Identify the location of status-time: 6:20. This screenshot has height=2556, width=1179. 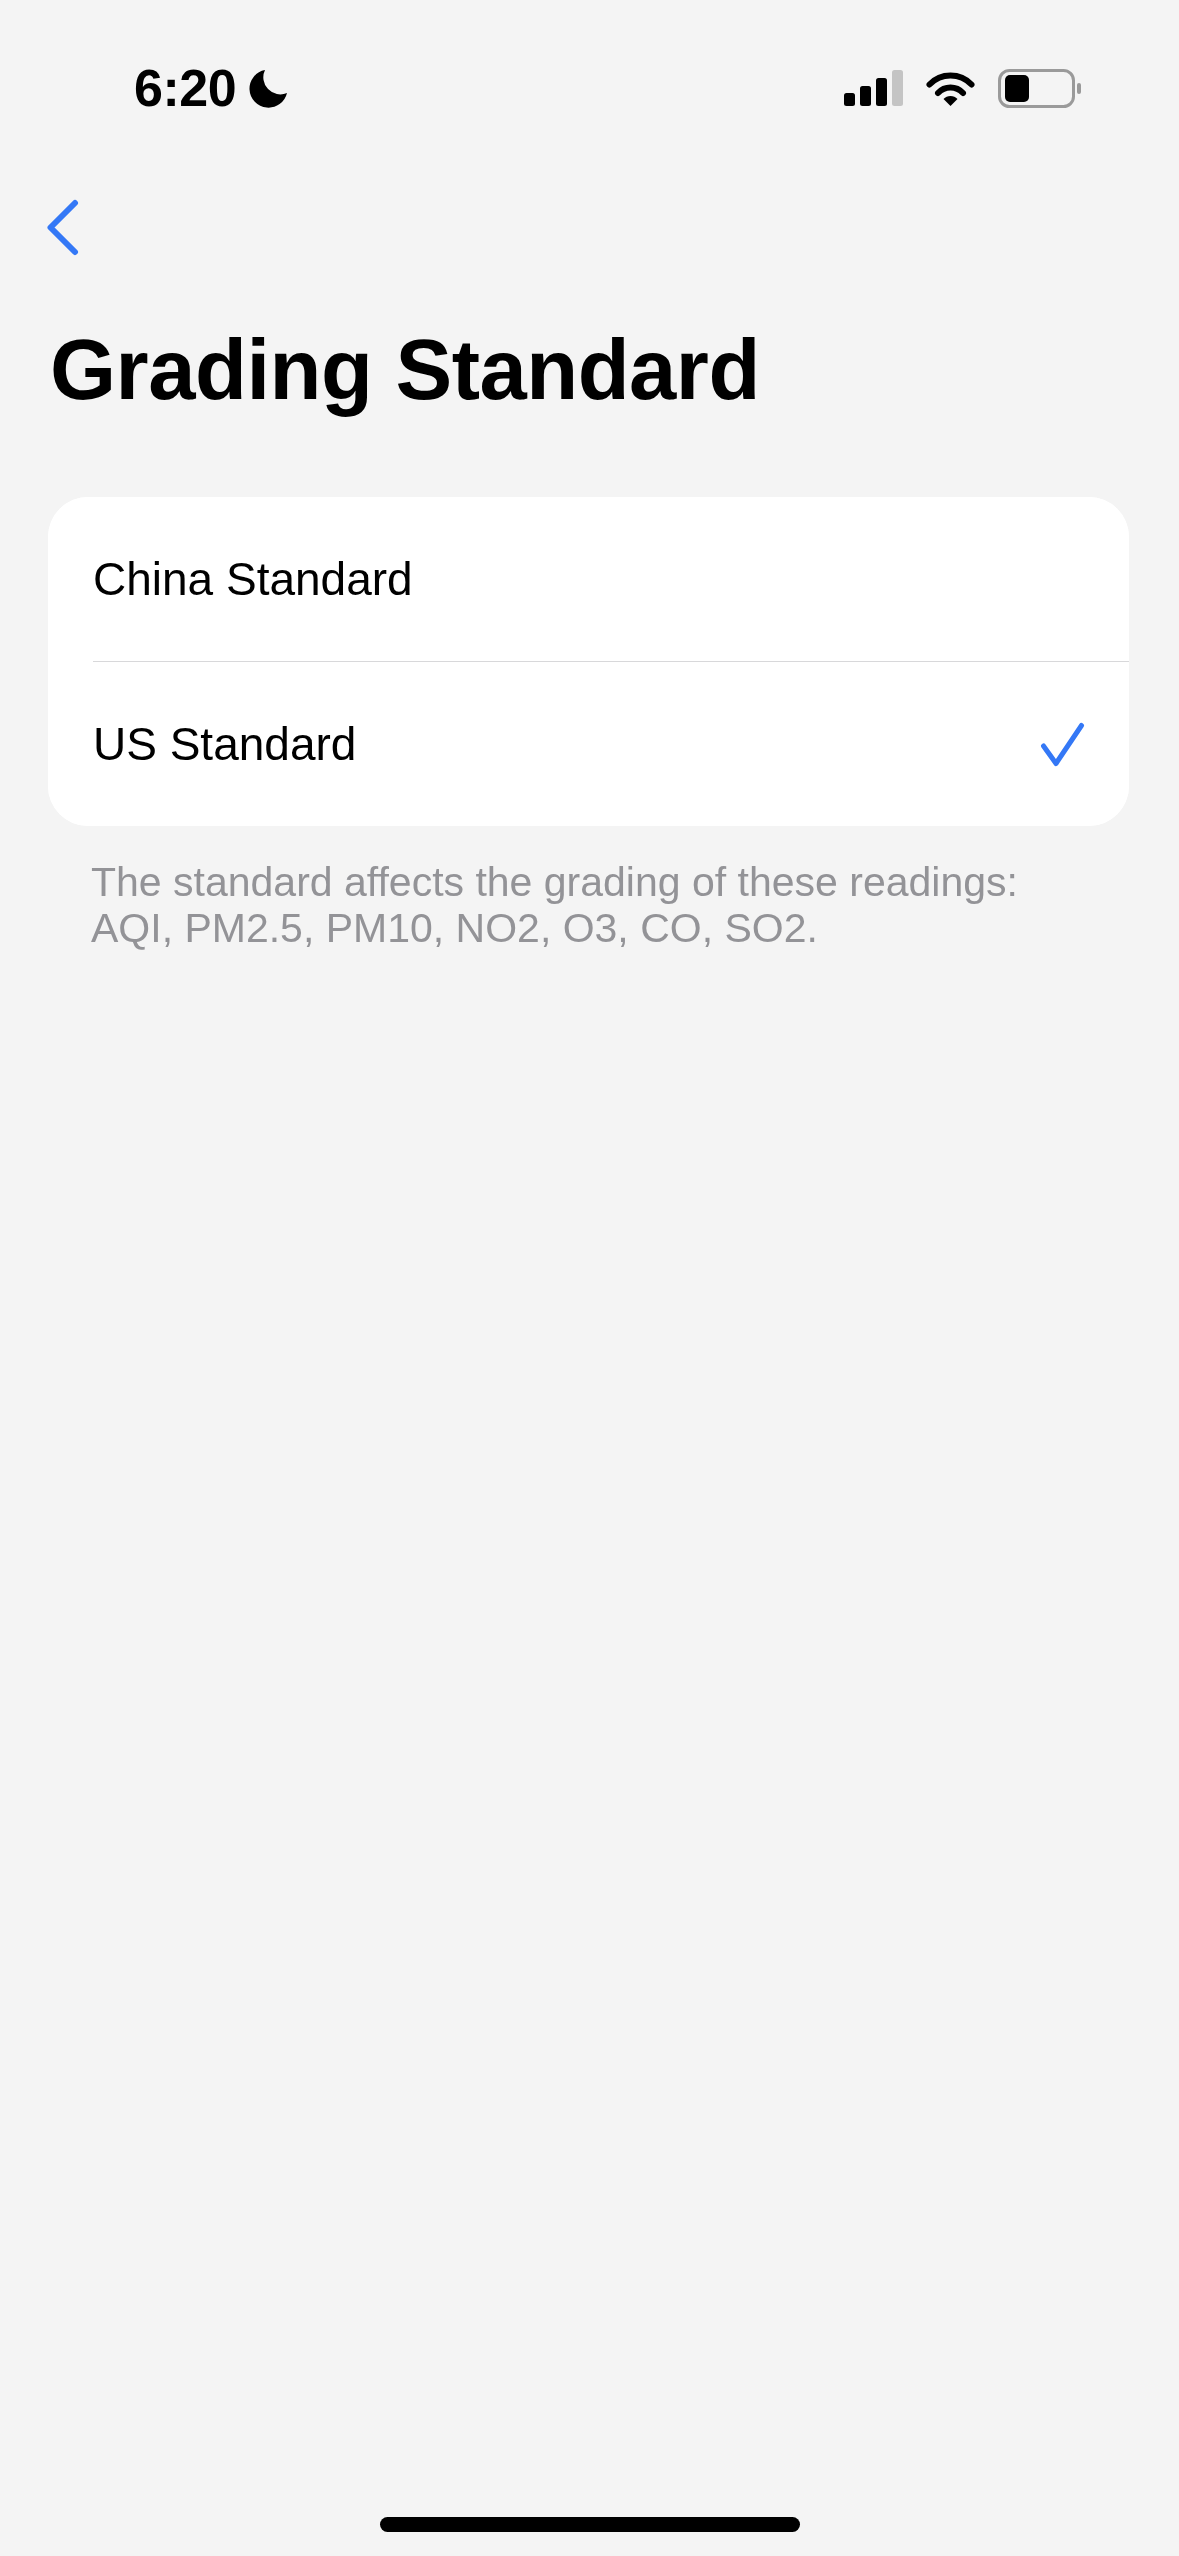
(185, 88).